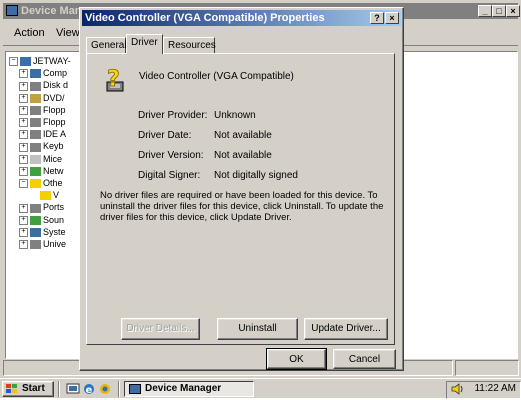 This screenshot has width=521, height=400. Describe the element at coordinates (257, 329) in the screenshot. I see `uninstall-button: Uninstall` at that location.